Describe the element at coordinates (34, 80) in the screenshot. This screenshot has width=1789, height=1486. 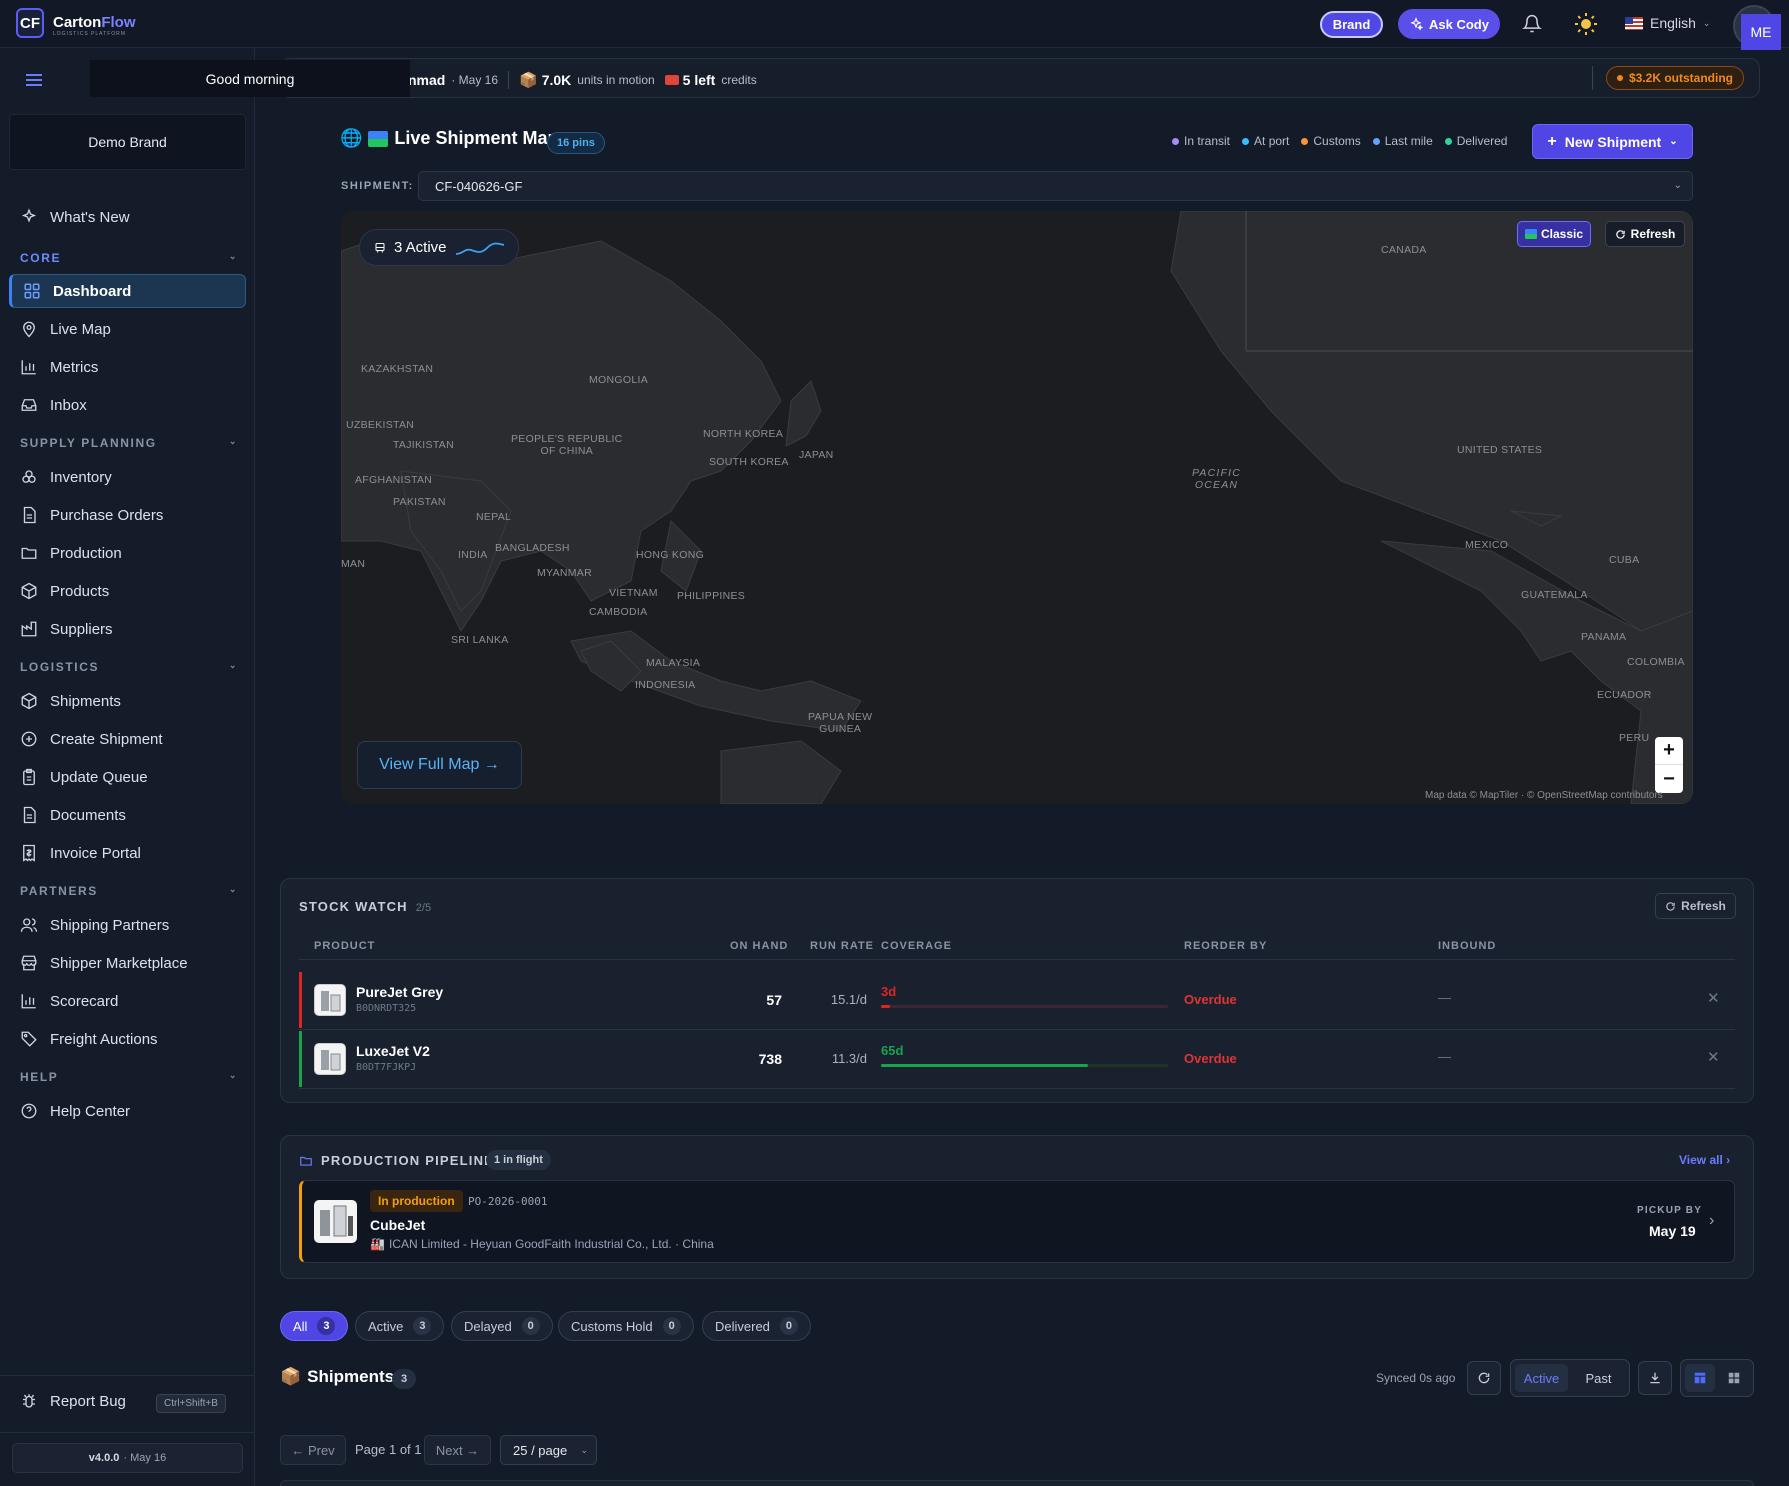
I see `menu-icon` at that location.